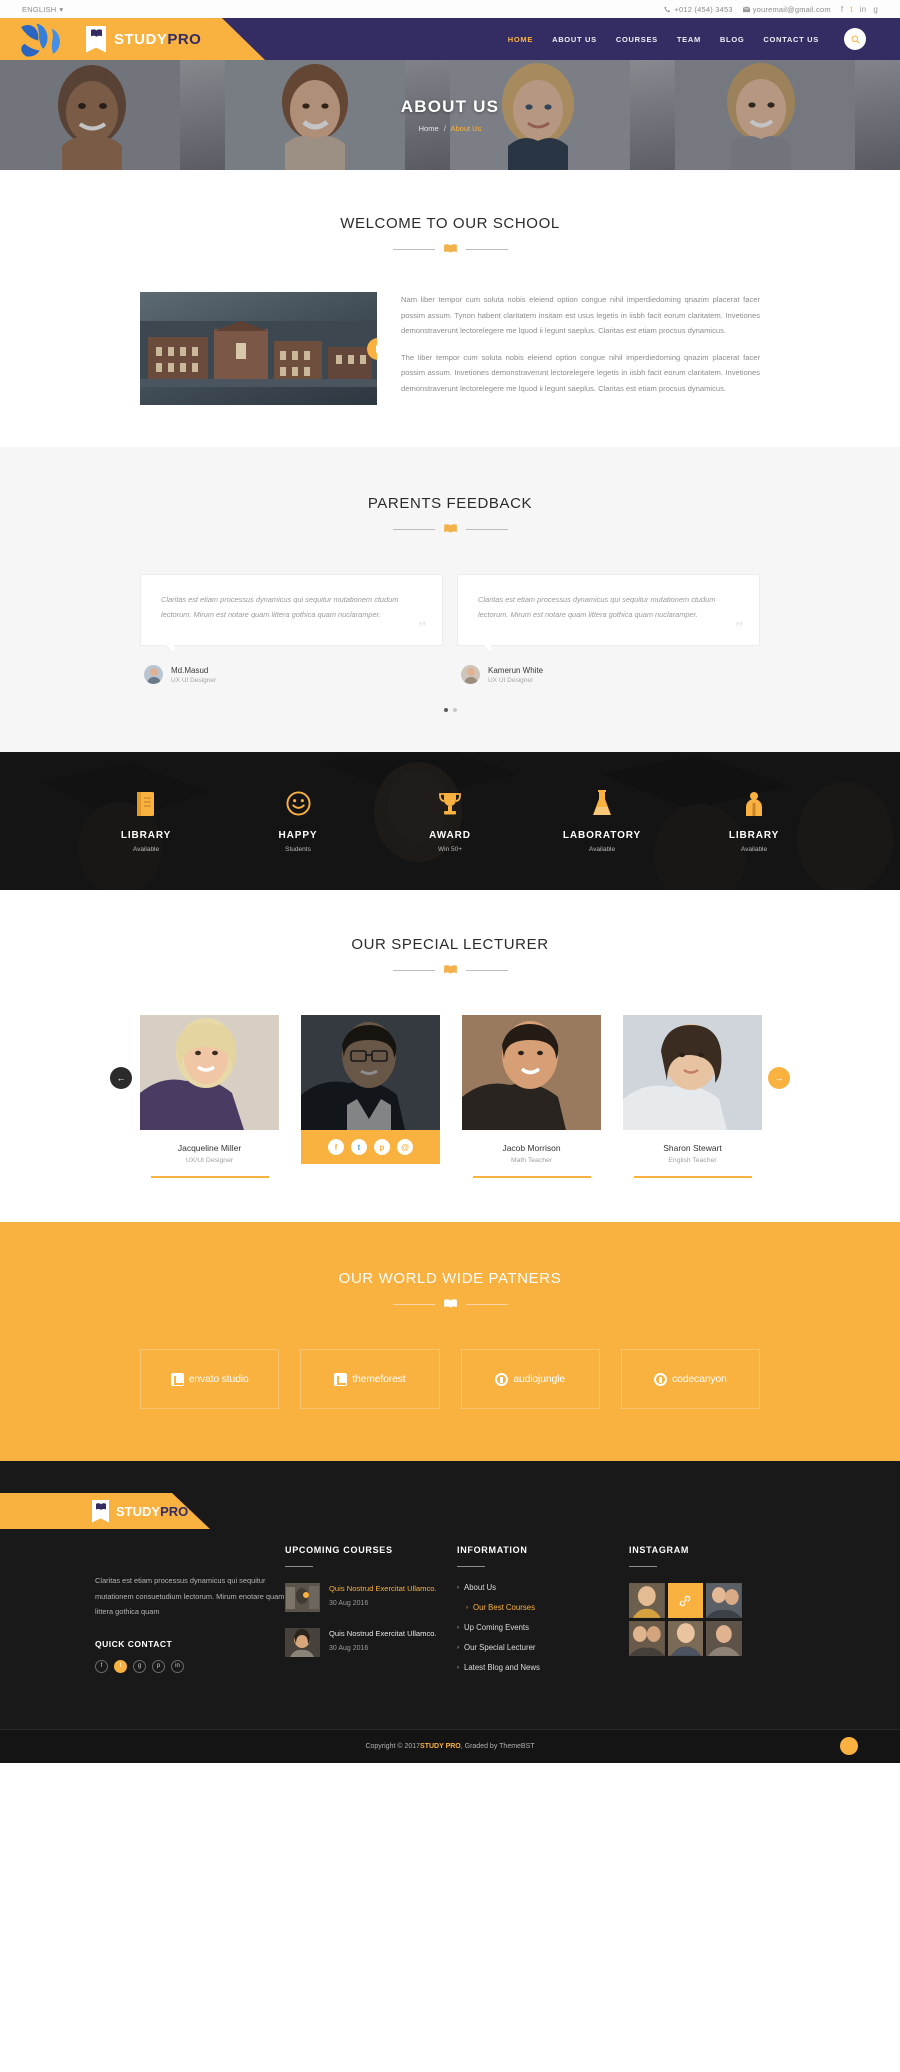 The width and height of the screenshot is (900, 2072). I want to click on footer-link-our-special-lecturer: › Our Special Lecturer, so click(543, 1647).